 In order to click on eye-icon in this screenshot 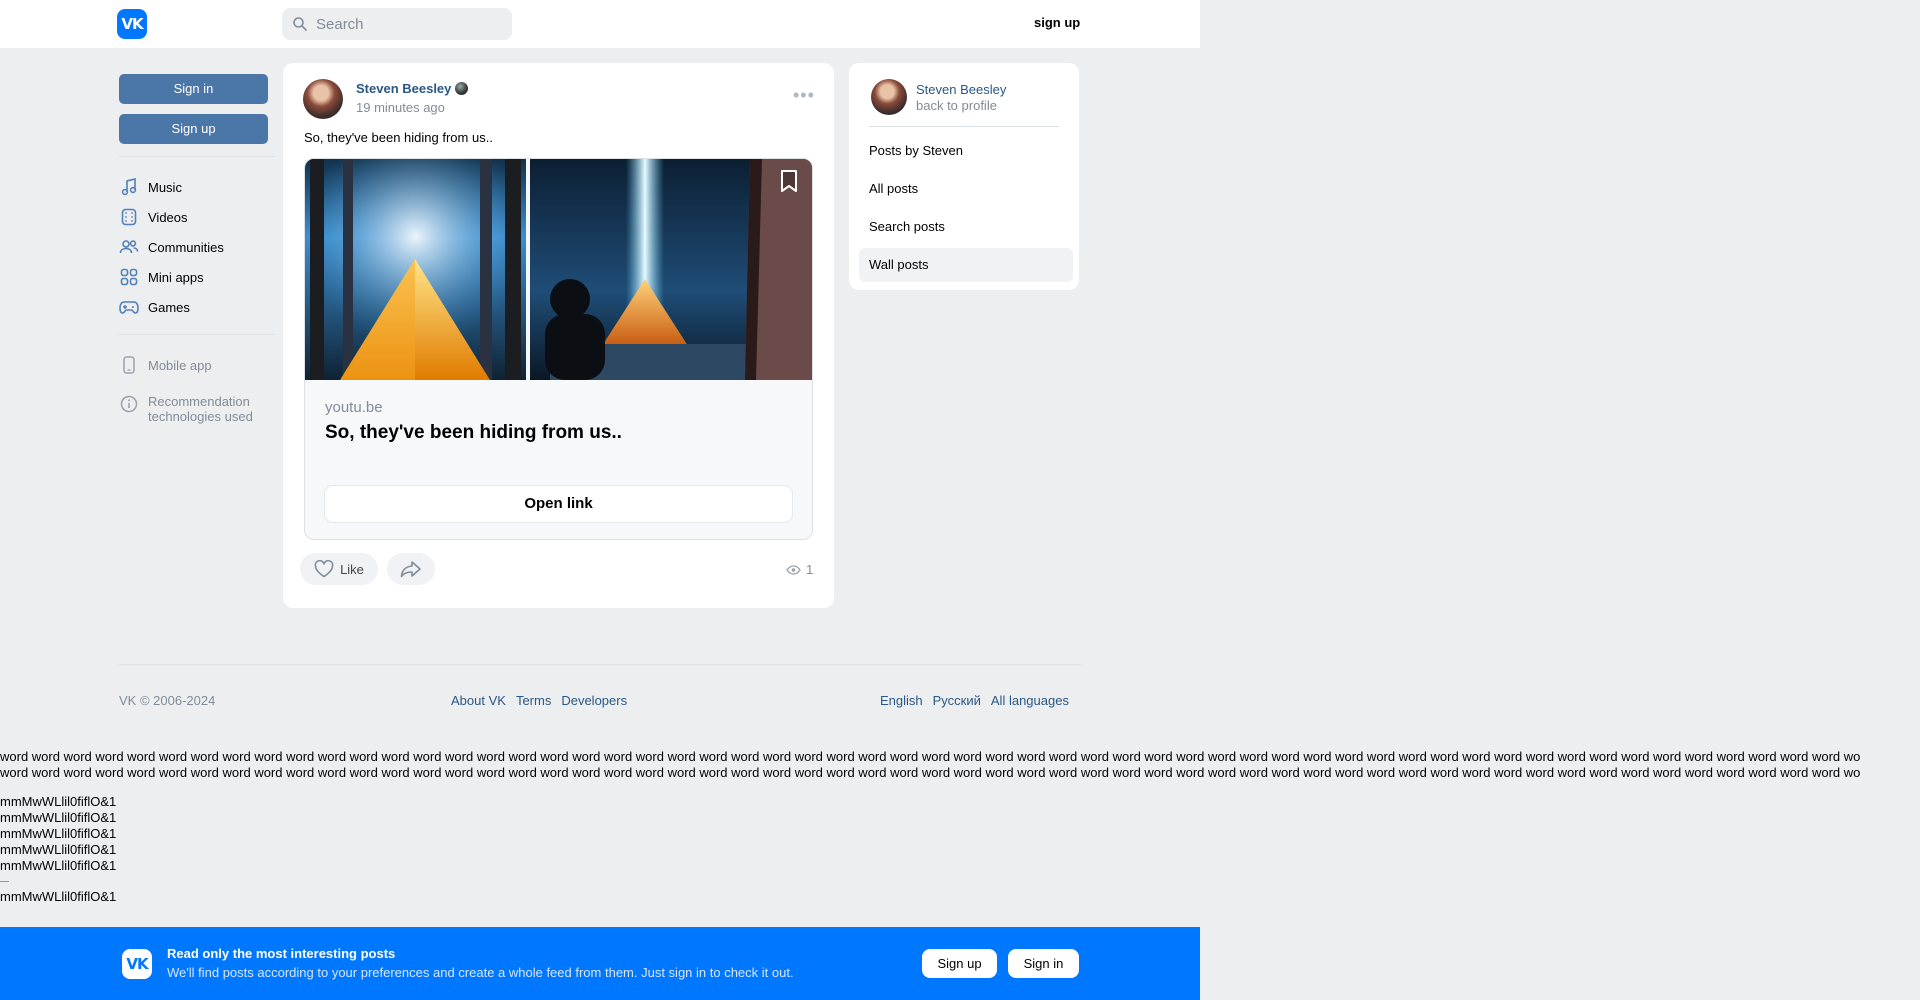, I will do `click(793, 569)`.